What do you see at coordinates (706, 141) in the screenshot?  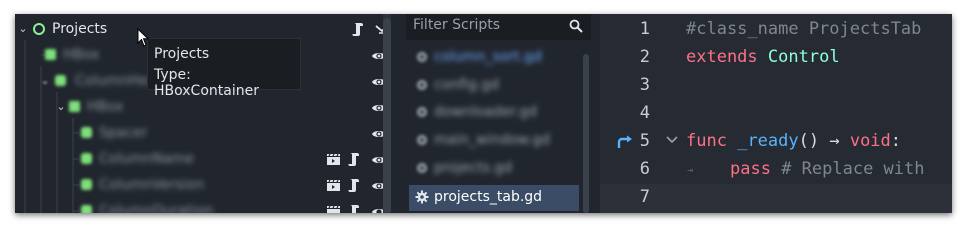 I see `code-keyword: func` at bounding box center [706, 141].